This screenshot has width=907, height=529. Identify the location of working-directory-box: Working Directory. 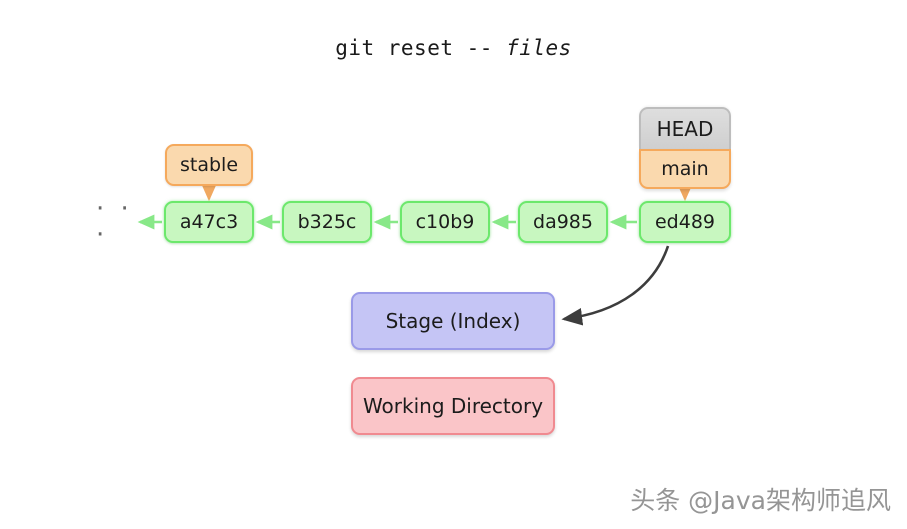
(453, 406).